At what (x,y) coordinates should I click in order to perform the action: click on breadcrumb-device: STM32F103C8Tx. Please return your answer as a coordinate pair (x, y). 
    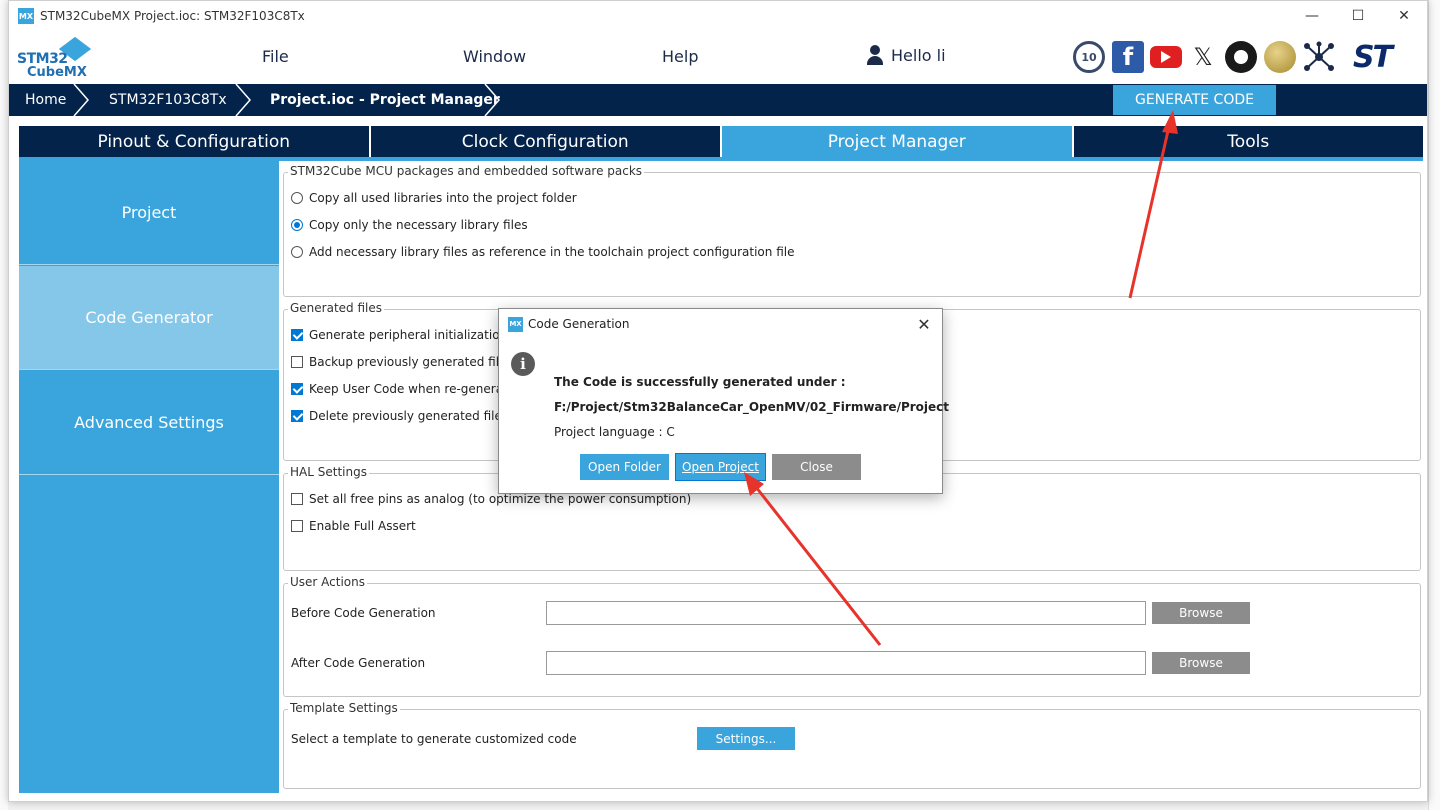
    Looking at the image, I should click on (168, 100).